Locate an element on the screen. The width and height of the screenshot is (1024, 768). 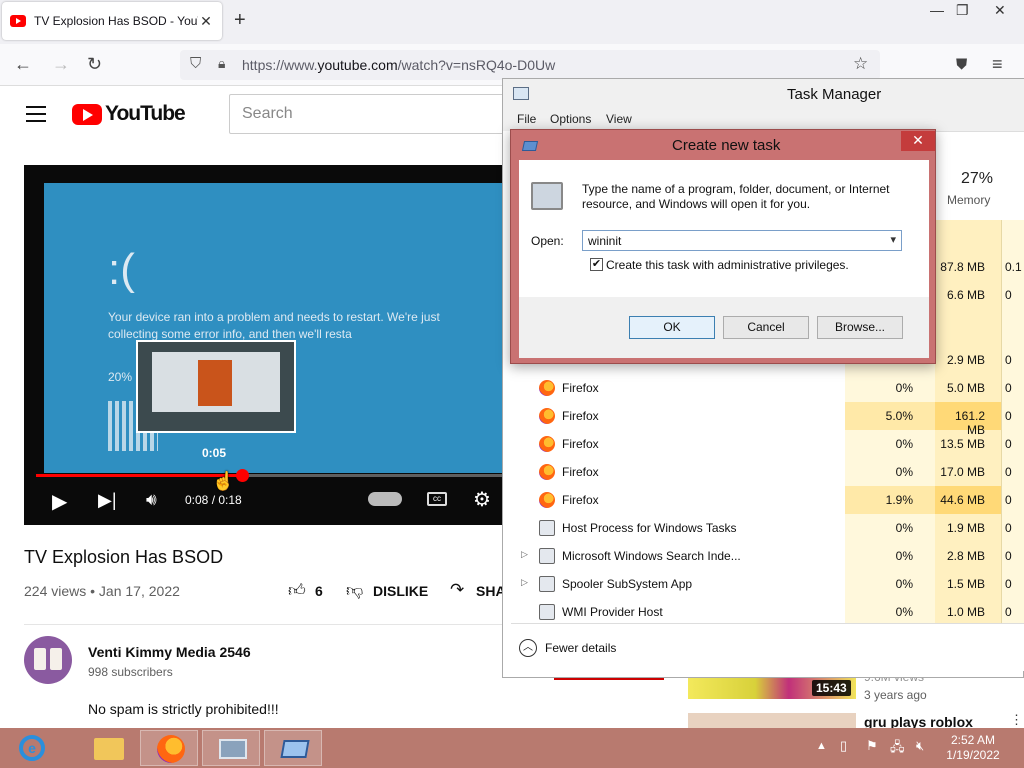
browser-tab-youtube: TV Explosion Has BSOD - YouTu ✕ is located at coordinates (112, 21).